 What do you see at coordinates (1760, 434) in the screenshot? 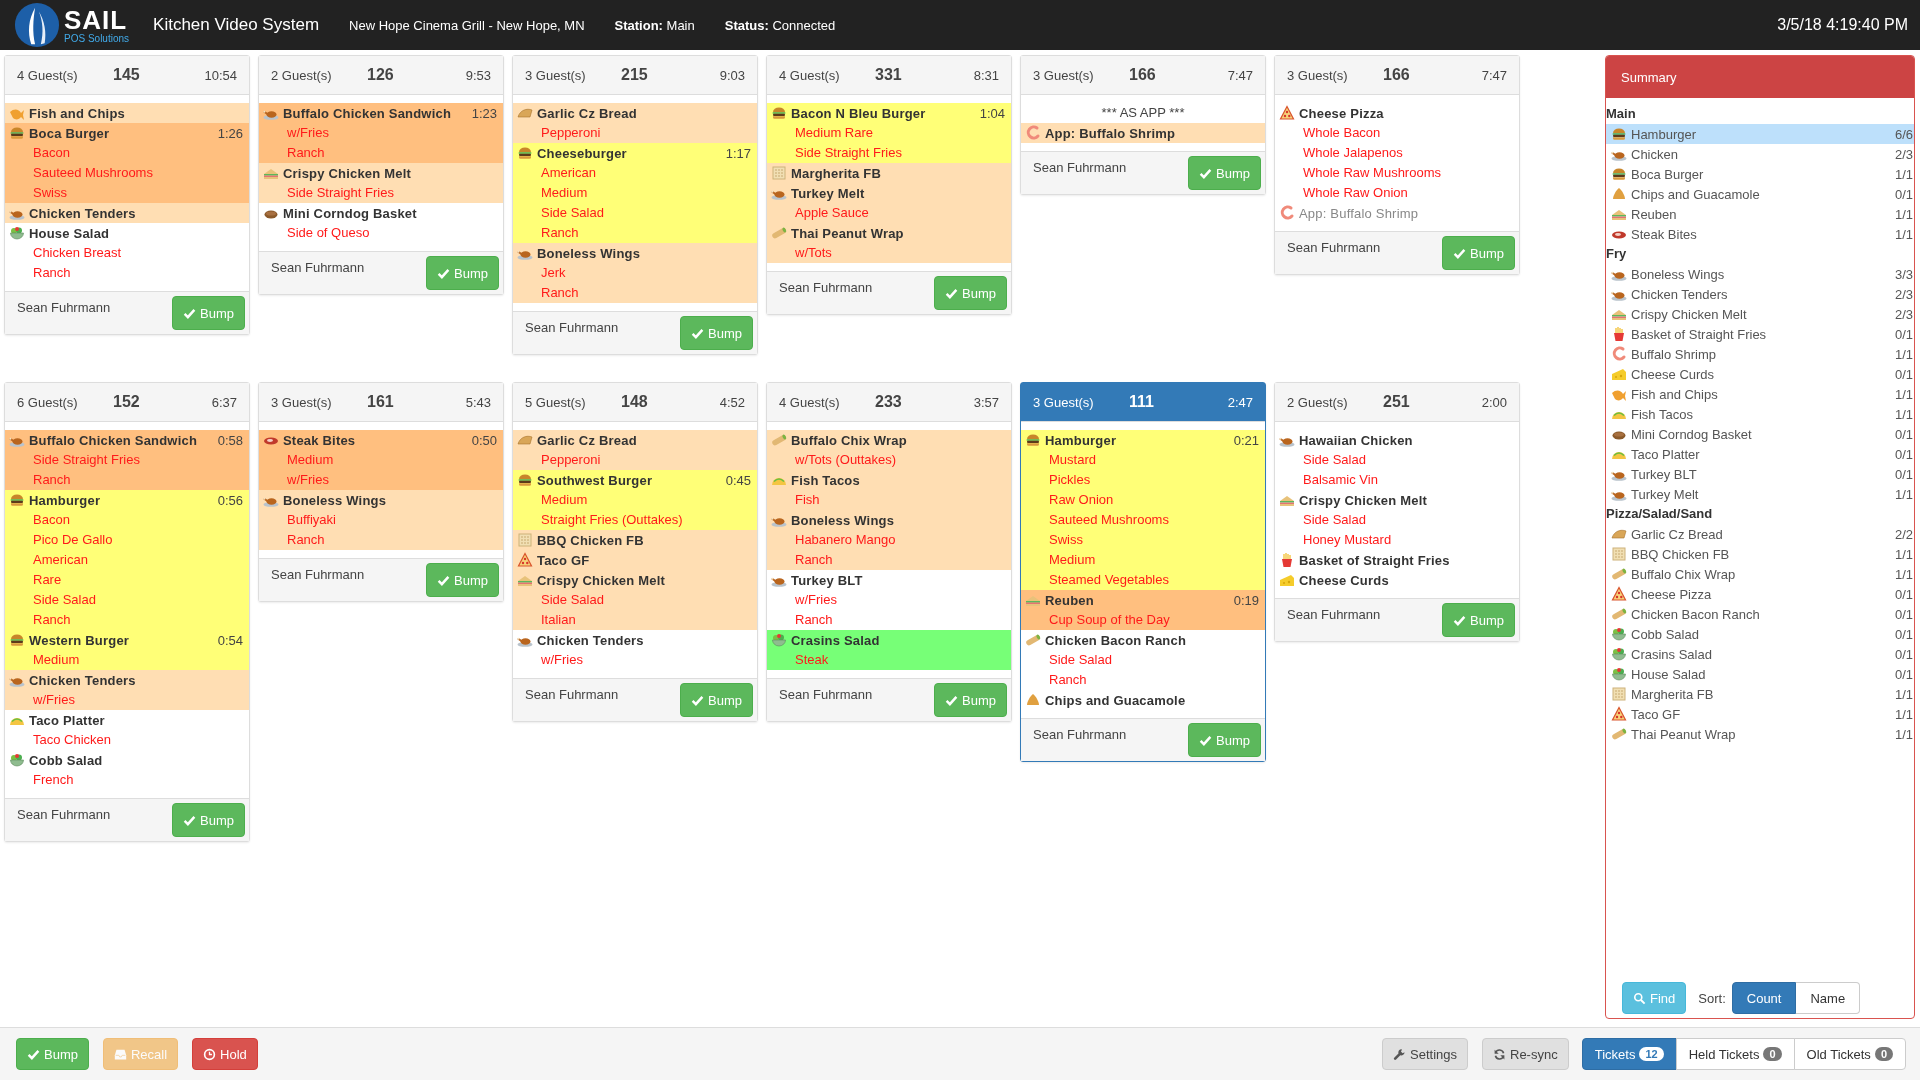
I see `summary-item: Mini Corndog Basket 0/1` at bounding box center [1760, 434].